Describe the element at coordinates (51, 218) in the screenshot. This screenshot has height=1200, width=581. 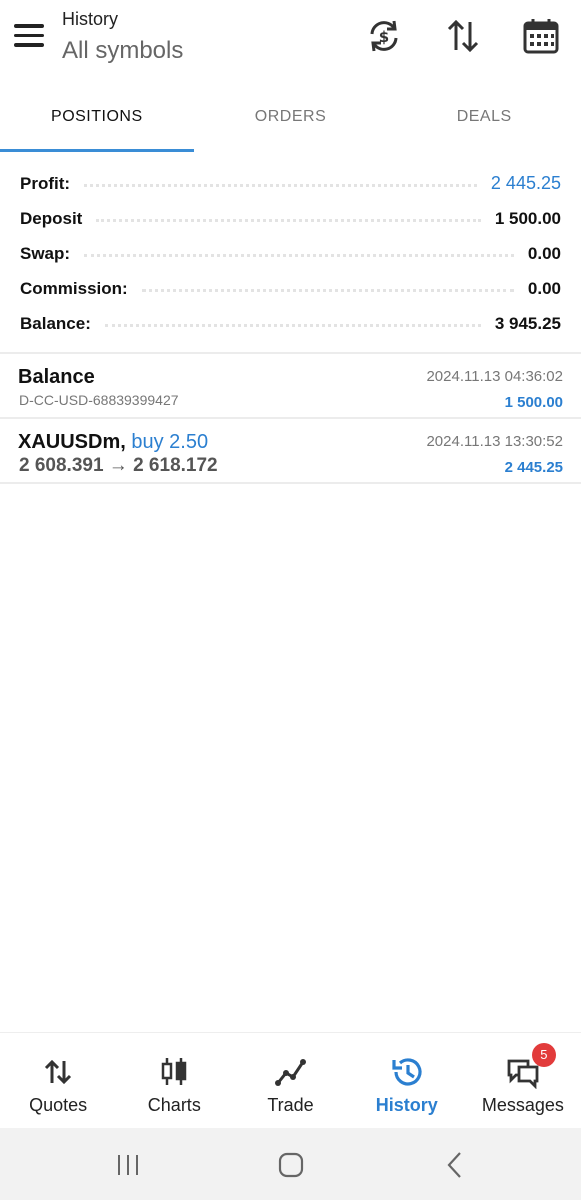
I see `deposit-label: Deposit` at that location.